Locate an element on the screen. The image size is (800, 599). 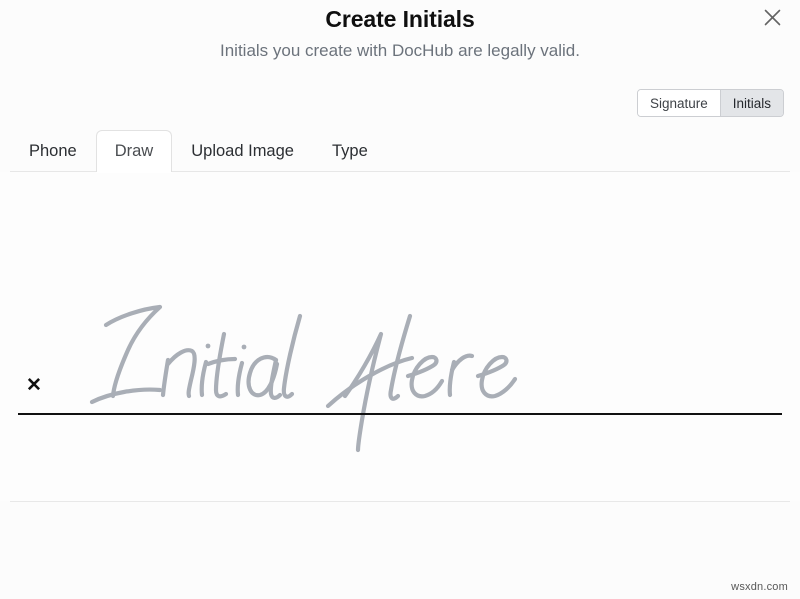
tab-phone: Phone is located at coordinates (53, 151).